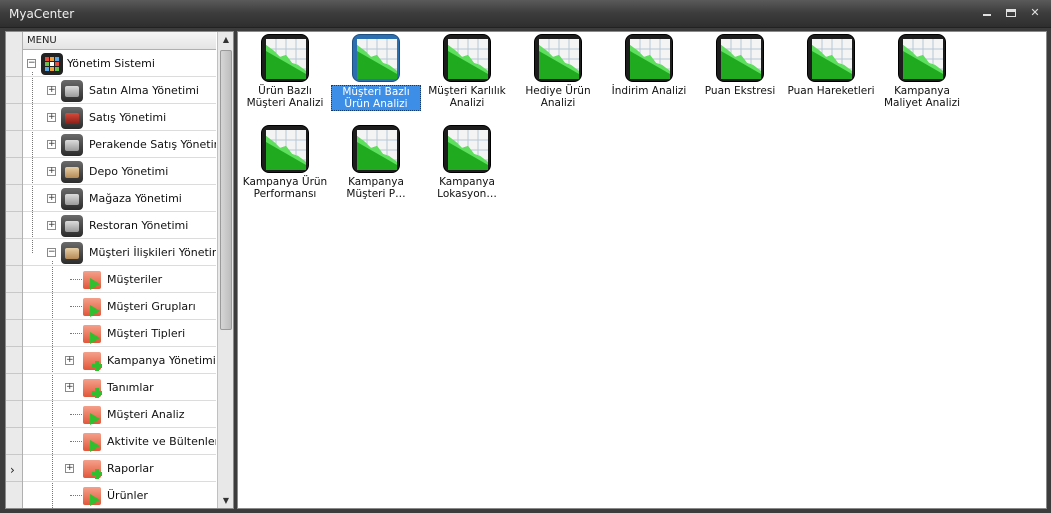 This screenshot has width=1051, height=513. I want to click on title-bar: MyaCenter ✕, so click(525, 14).